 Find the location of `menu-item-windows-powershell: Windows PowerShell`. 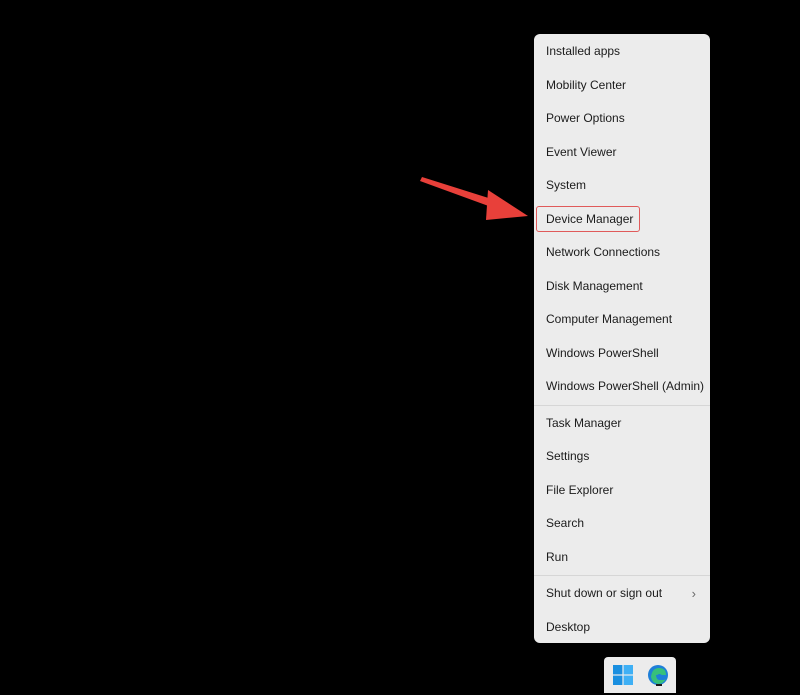

menu-item-windows-powershell: Windows PowerShell is located at coordinates (622, 354).